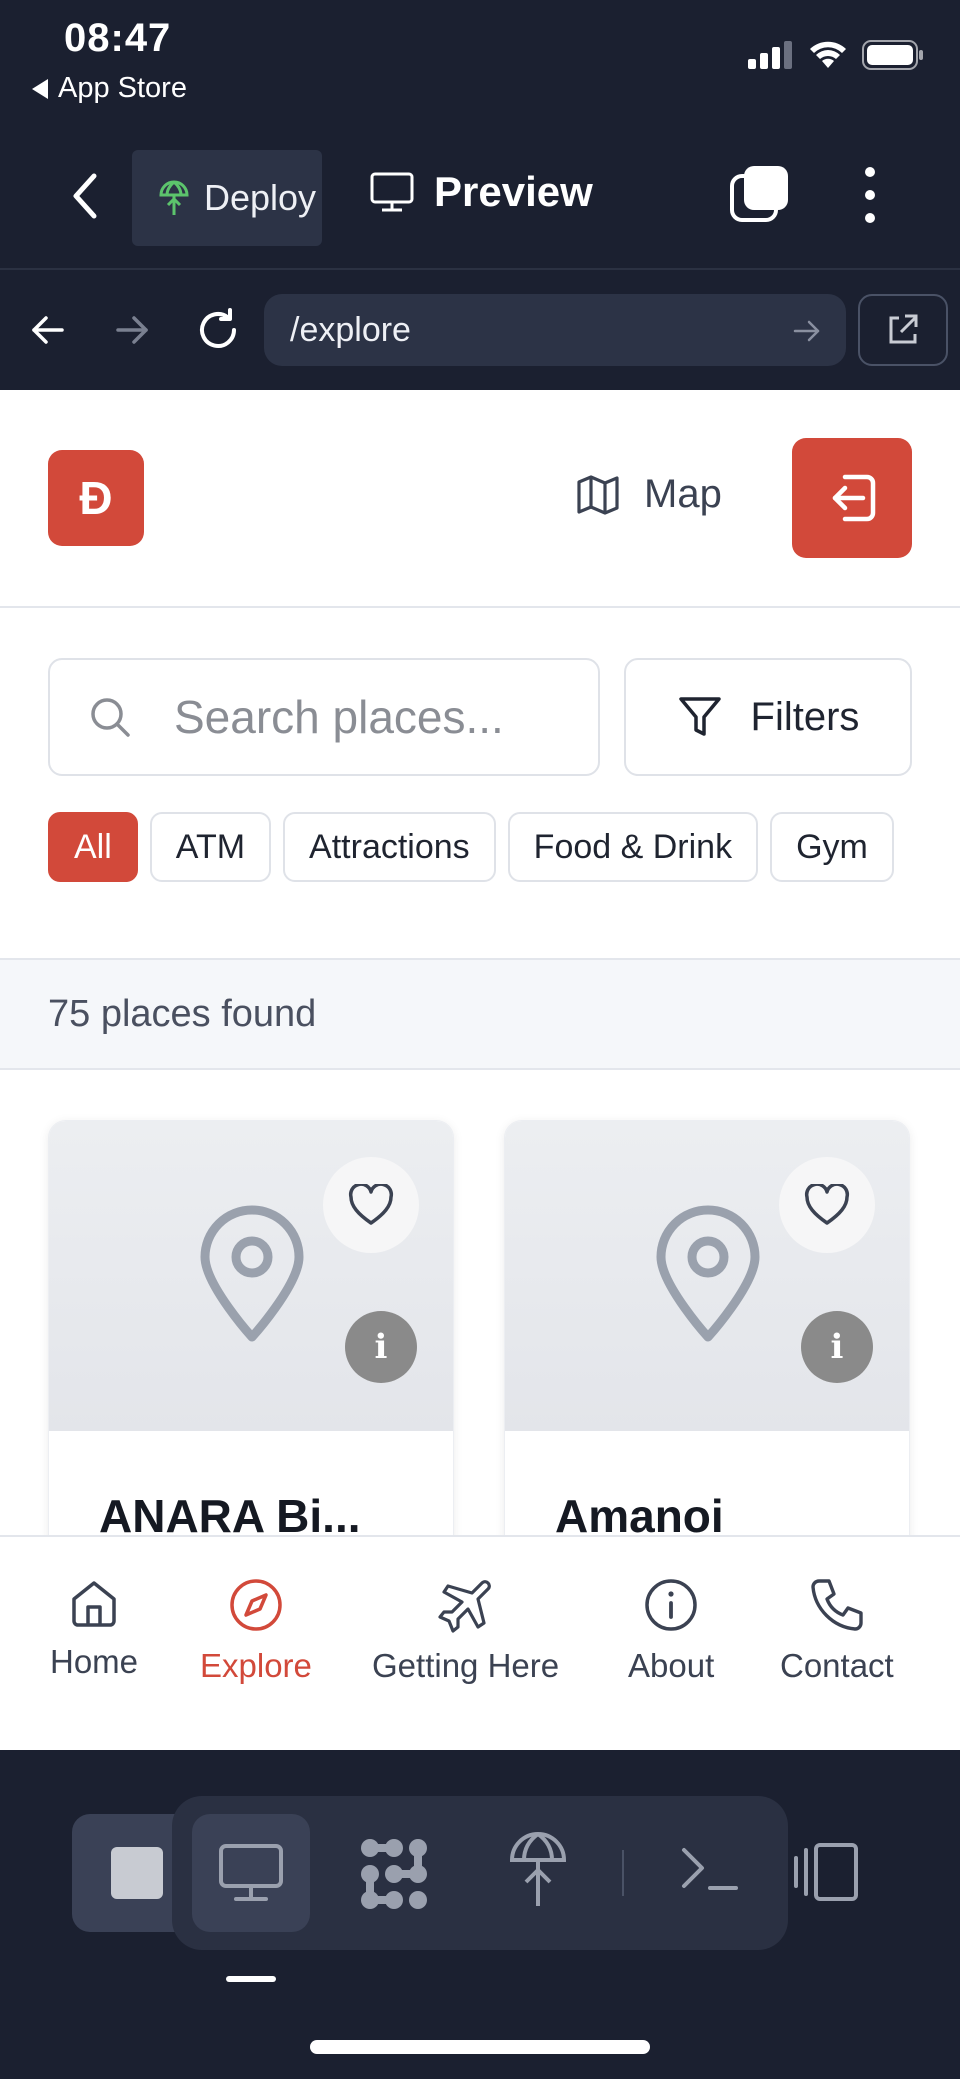  I want to click on login-button, so click(852, 498).